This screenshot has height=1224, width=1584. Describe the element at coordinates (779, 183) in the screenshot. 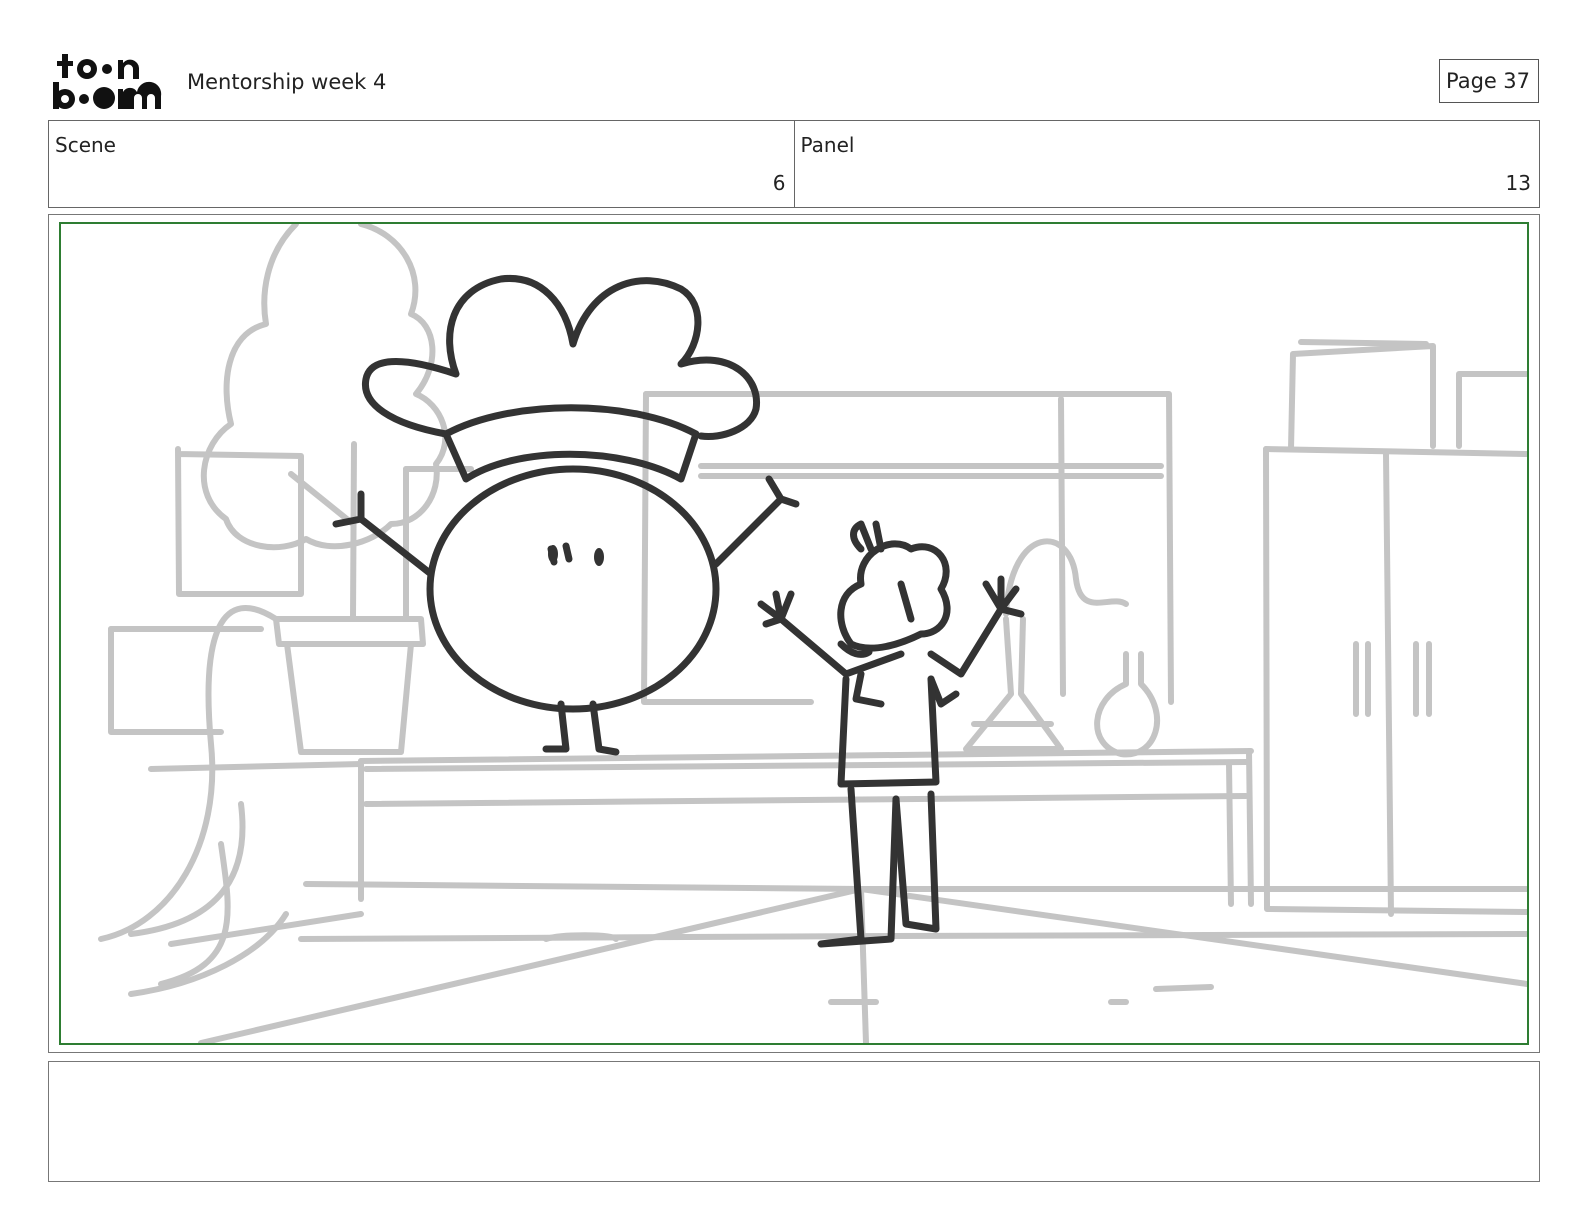

I see `scene-value: 6` at that location.